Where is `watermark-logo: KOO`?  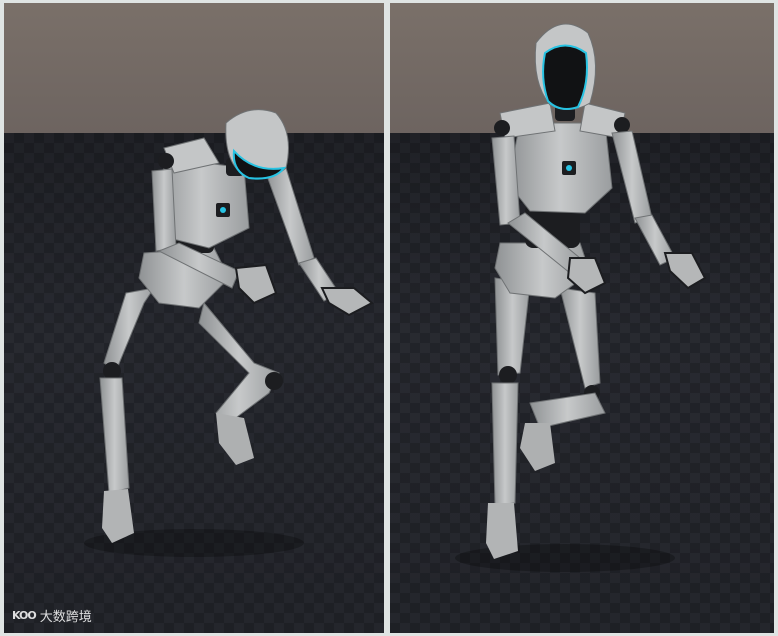 watermark-logo: KOO is located at coordinates (24, 615).